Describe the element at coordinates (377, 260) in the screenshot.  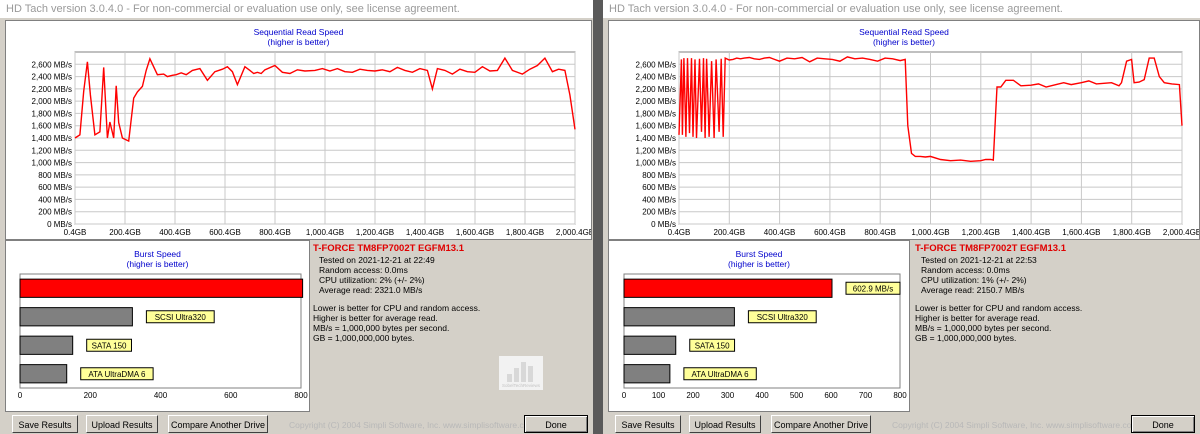
I see `tested-on: Tested on 2021-12-21 at 22:49` at that location.